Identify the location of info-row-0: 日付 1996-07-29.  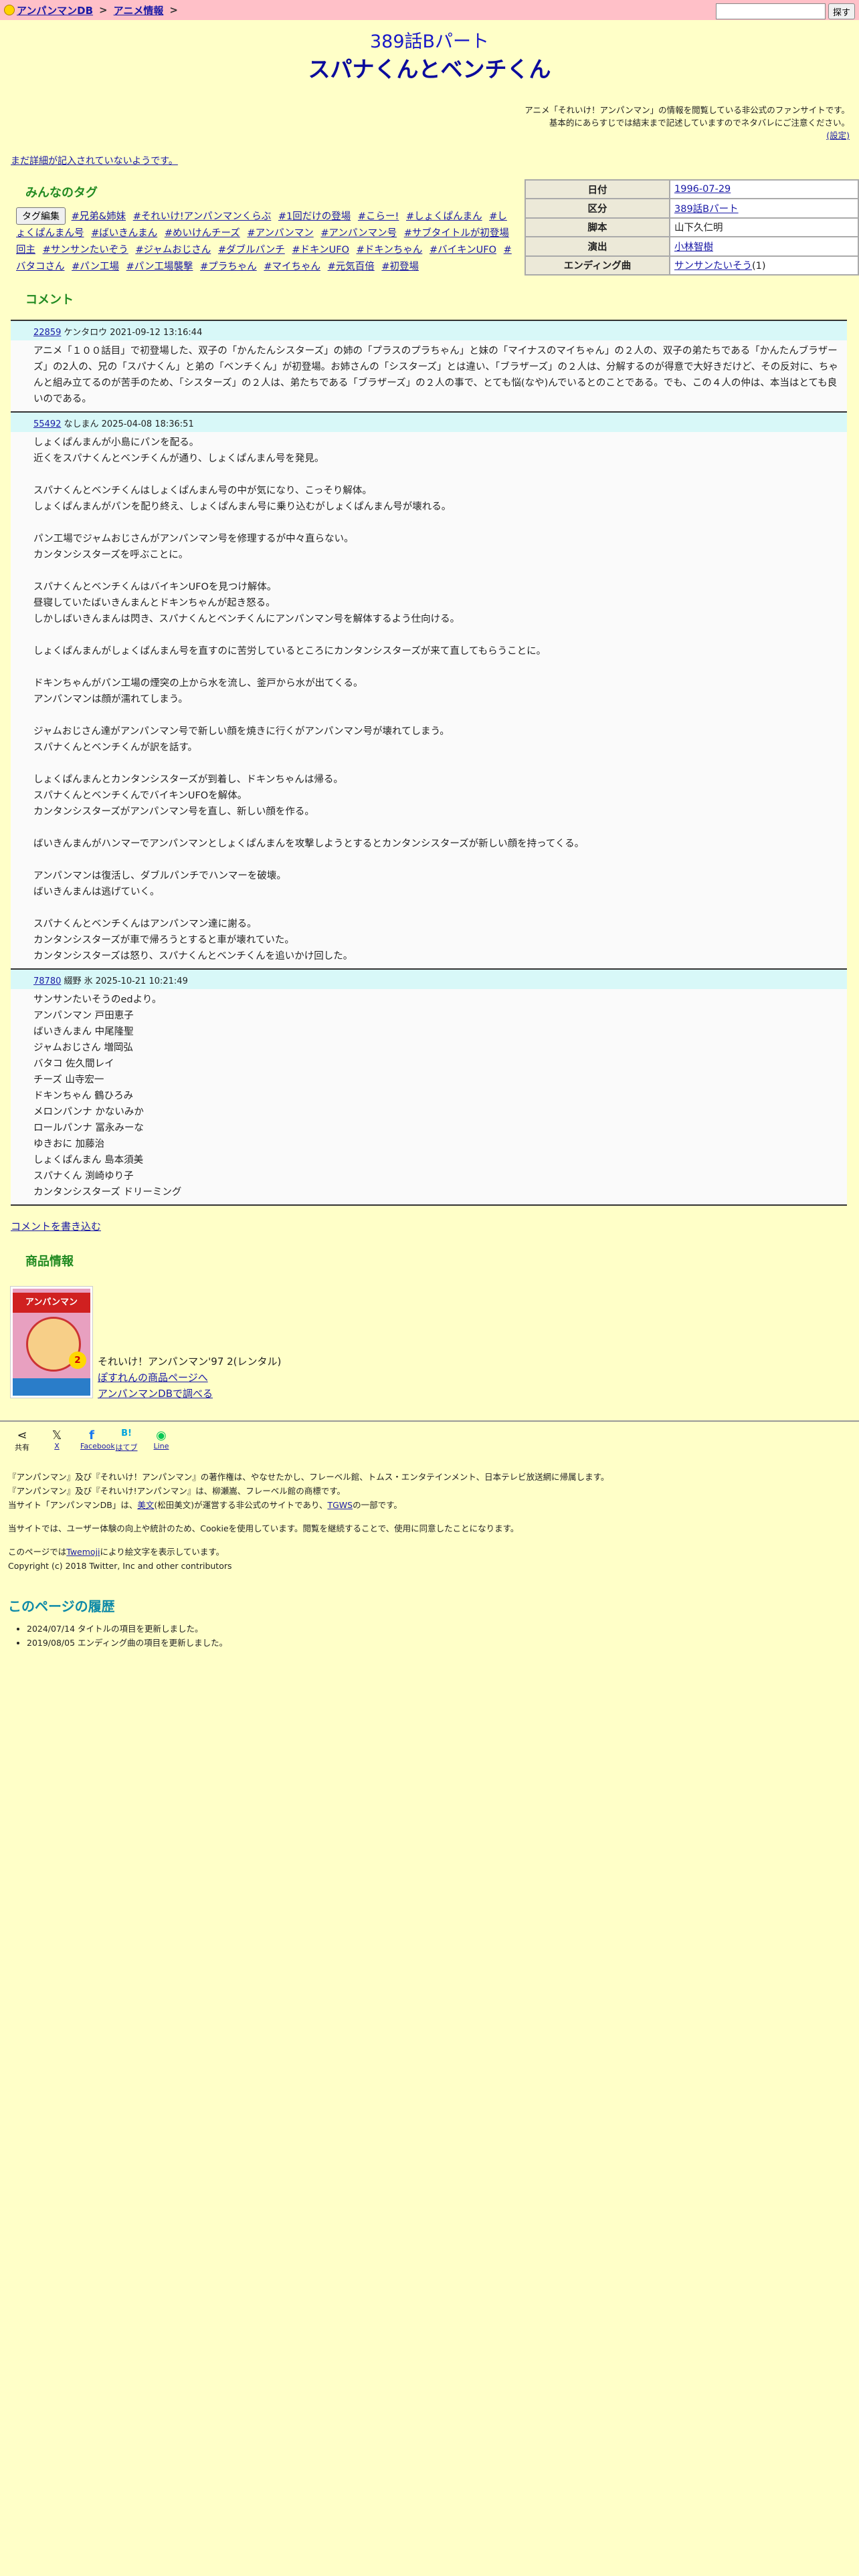
(691, 189).